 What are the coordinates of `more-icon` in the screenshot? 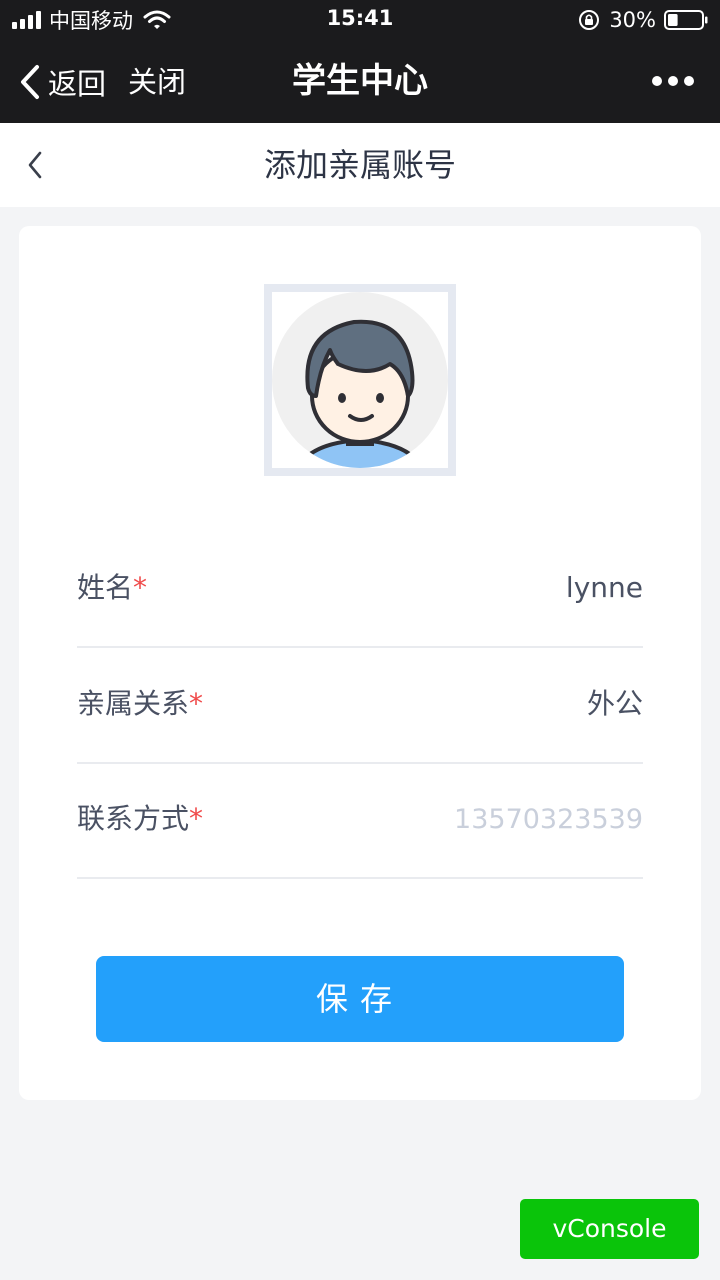 It's located at (673, 81).